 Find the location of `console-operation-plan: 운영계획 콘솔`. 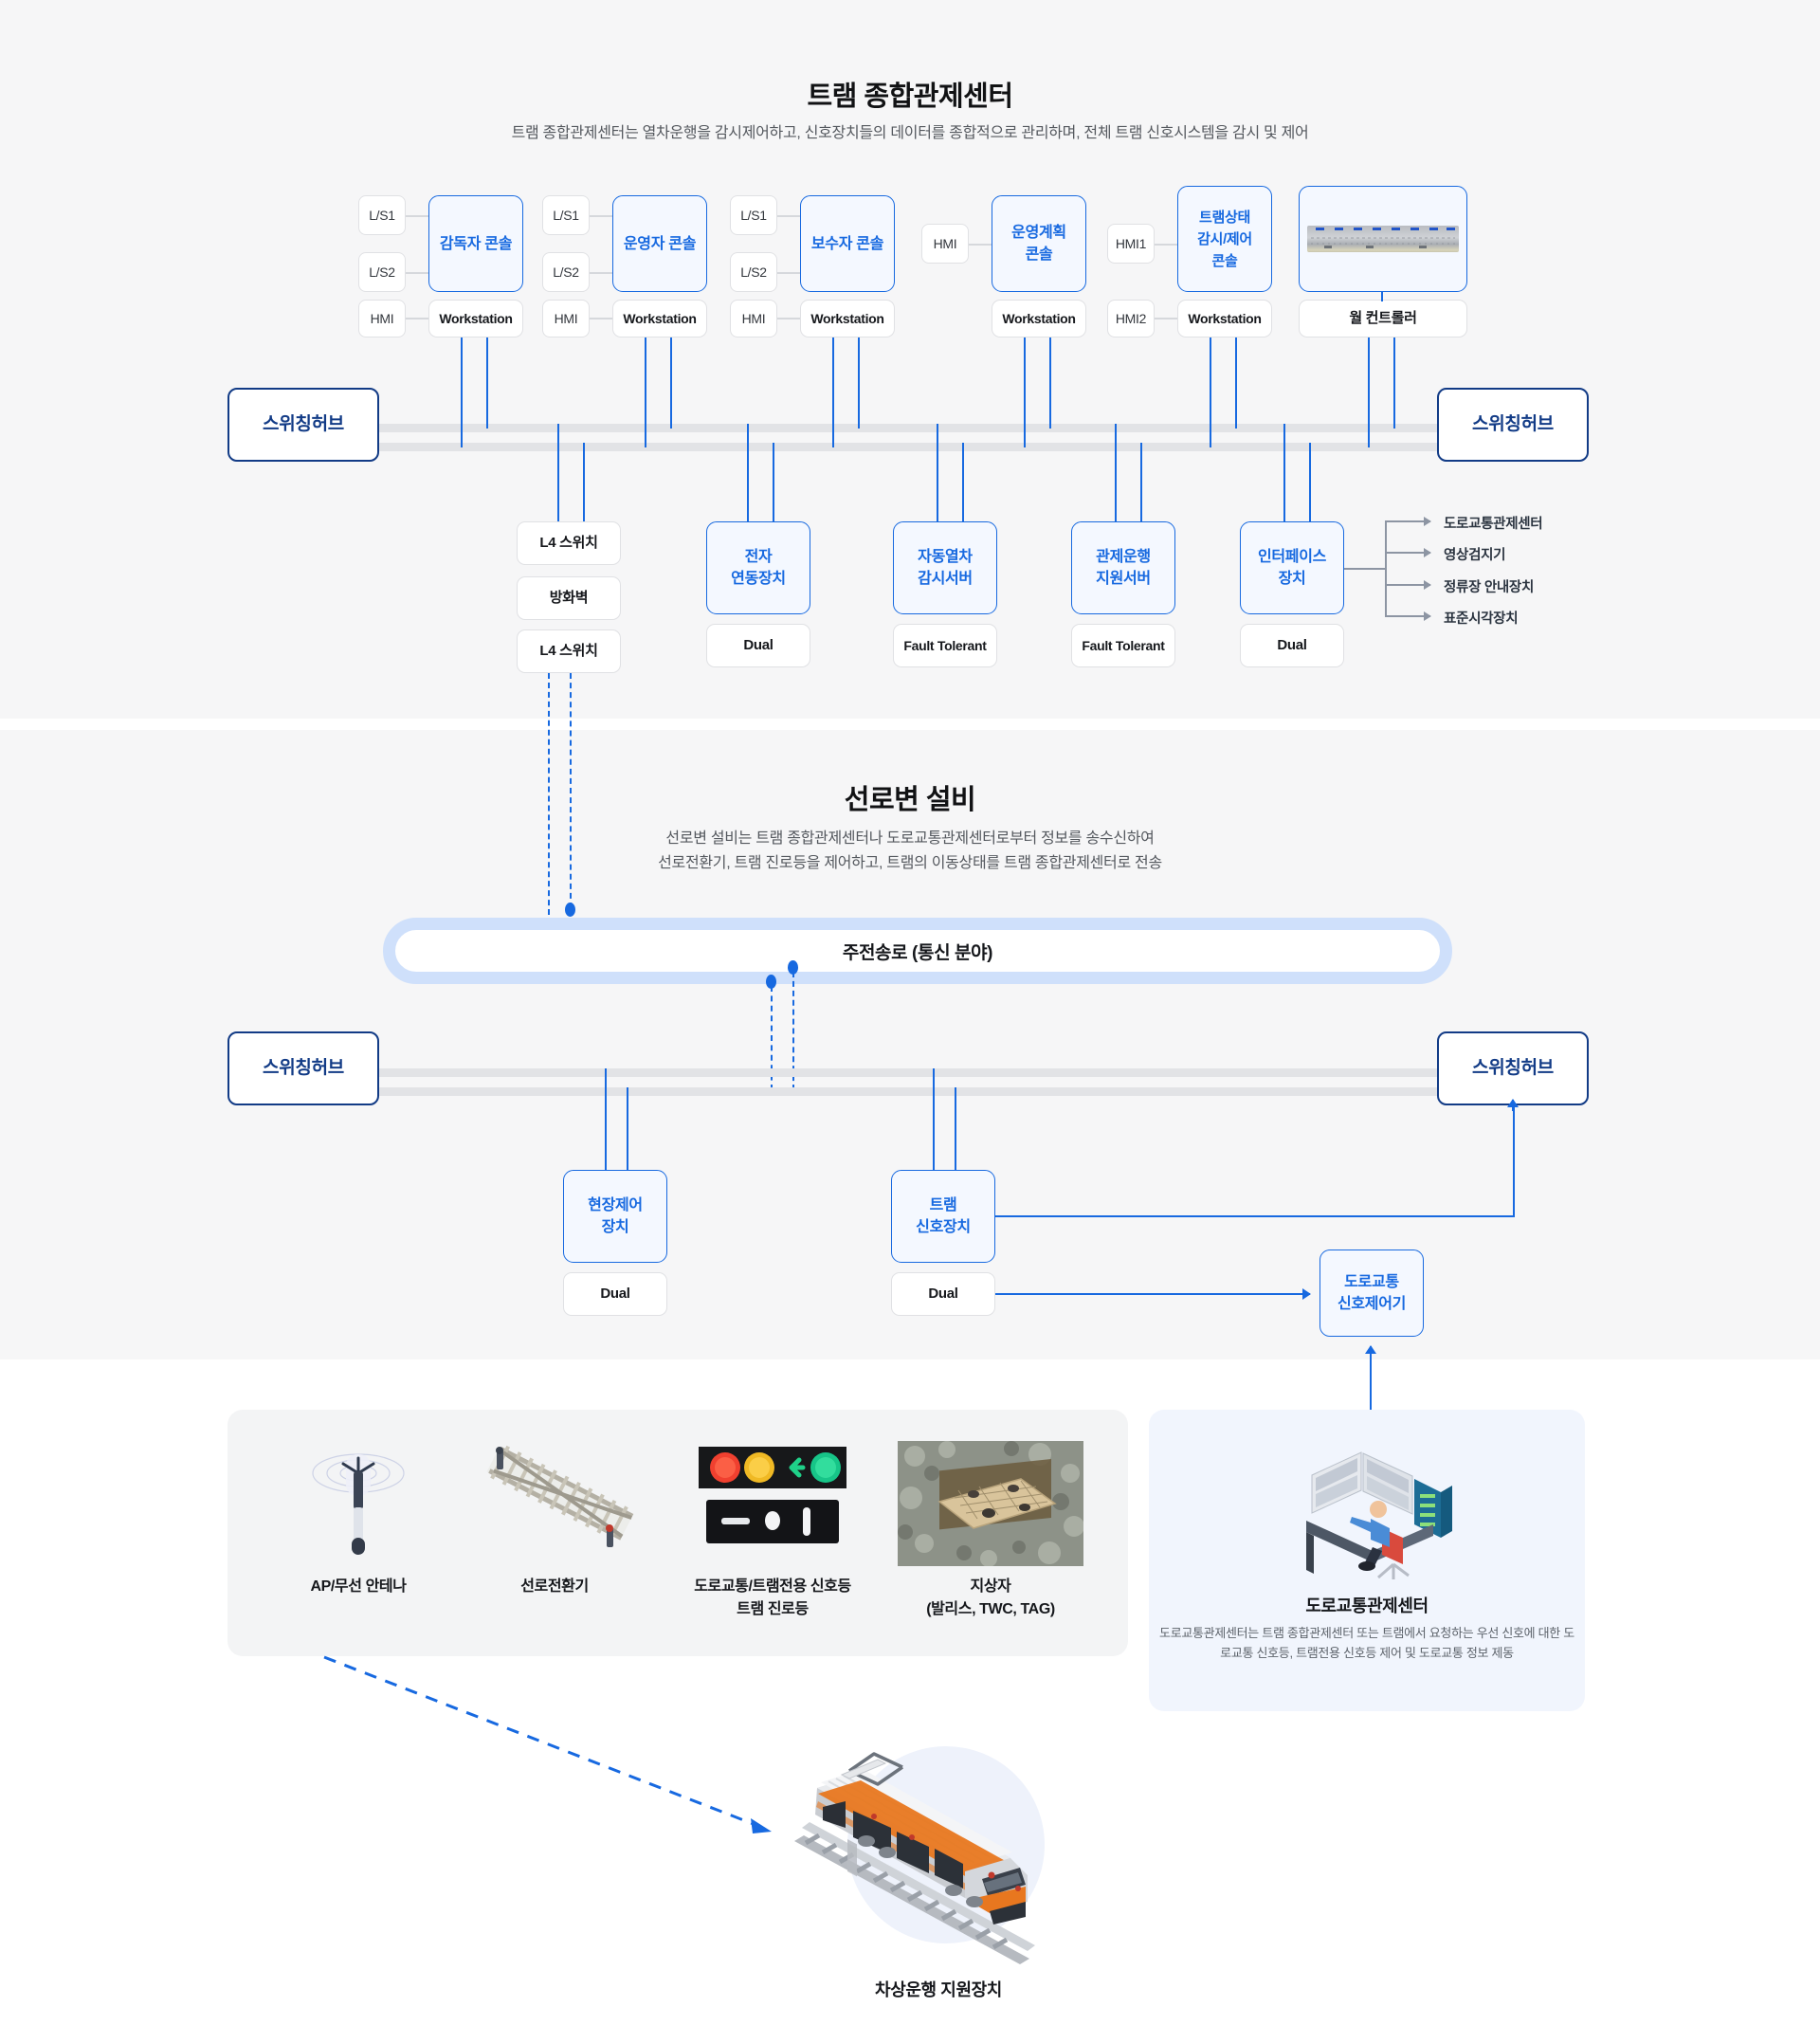

console-operation-plan: 운영계획 콘솔 is located at coordinates (1039, 243).